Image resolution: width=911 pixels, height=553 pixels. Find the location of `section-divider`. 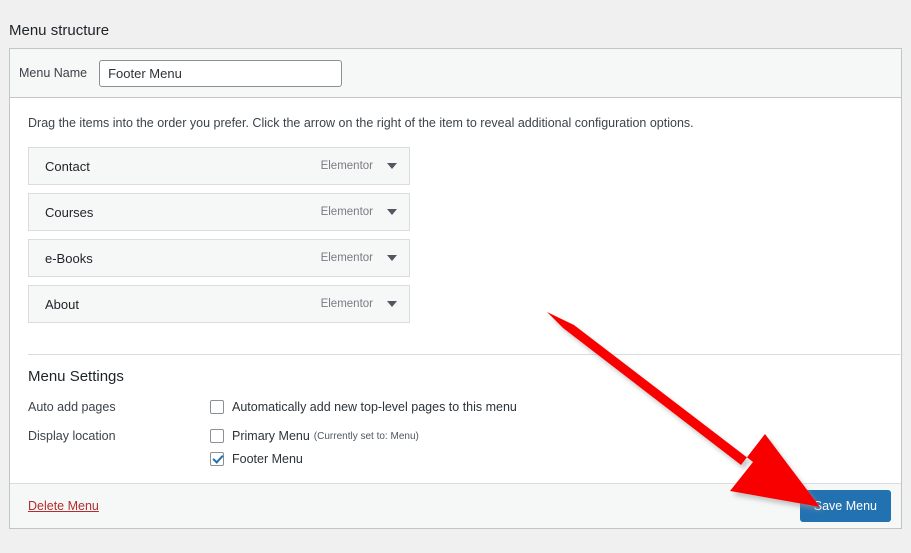

section-divider is located at coordinates (465, 354).